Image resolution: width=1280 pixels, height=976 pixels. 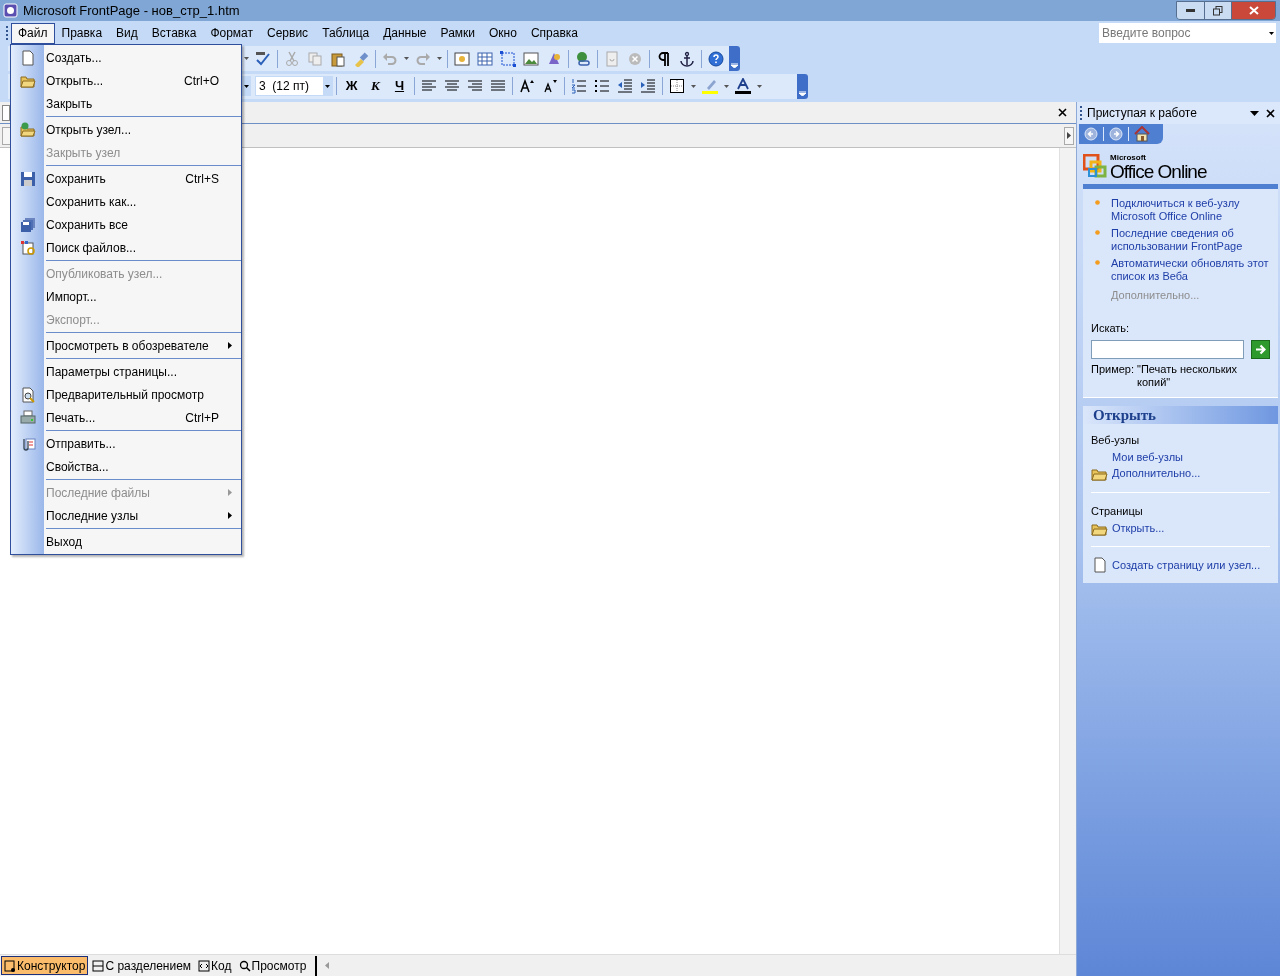 I want to click on menu-item: Печать... Ctrl+P, so click(x=142, y=417).